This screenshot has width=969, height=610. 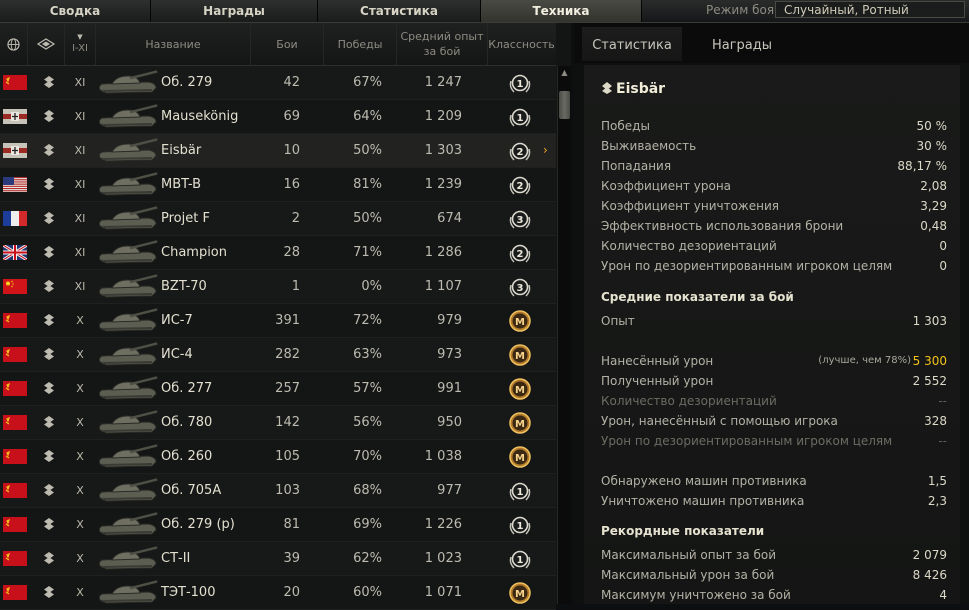 What do you see at coordinates (521, 44) in the screenshot?
I see `mastery-column-header: Классность` at bounding box center [521, 44].